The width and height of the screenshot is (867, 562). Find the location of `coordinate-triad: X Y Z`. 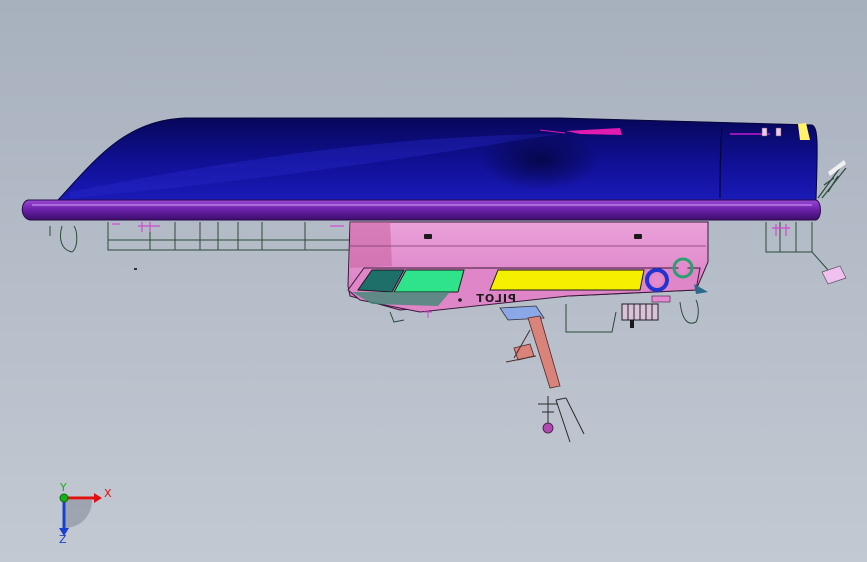

coordinate-triad: X Y Z is located at coordinates (85, 513).